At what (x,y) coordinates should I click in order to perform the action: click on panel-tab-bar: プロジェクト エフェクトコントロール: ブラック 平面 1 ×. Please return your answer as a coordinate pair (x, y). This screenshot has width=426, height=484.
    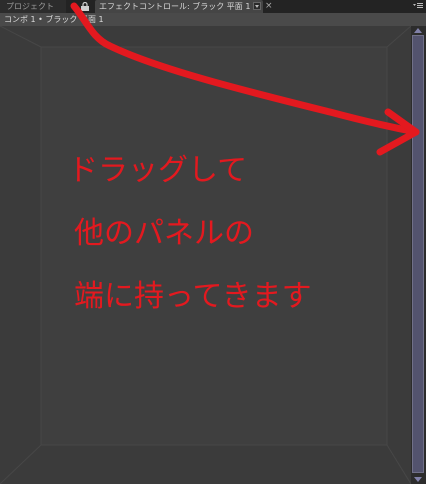
    Looking at the image, I should click on (213, 6).